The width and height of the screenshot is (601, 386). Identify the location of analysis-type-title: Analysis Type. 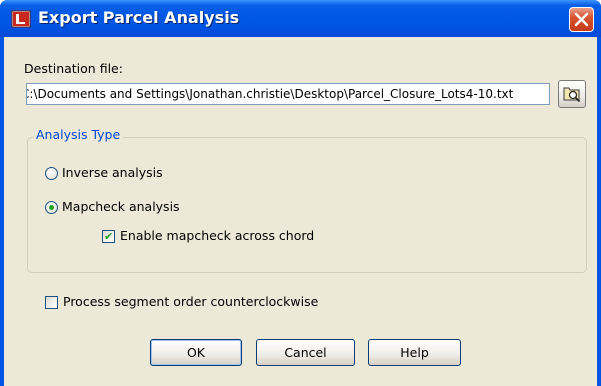
(78, 134).